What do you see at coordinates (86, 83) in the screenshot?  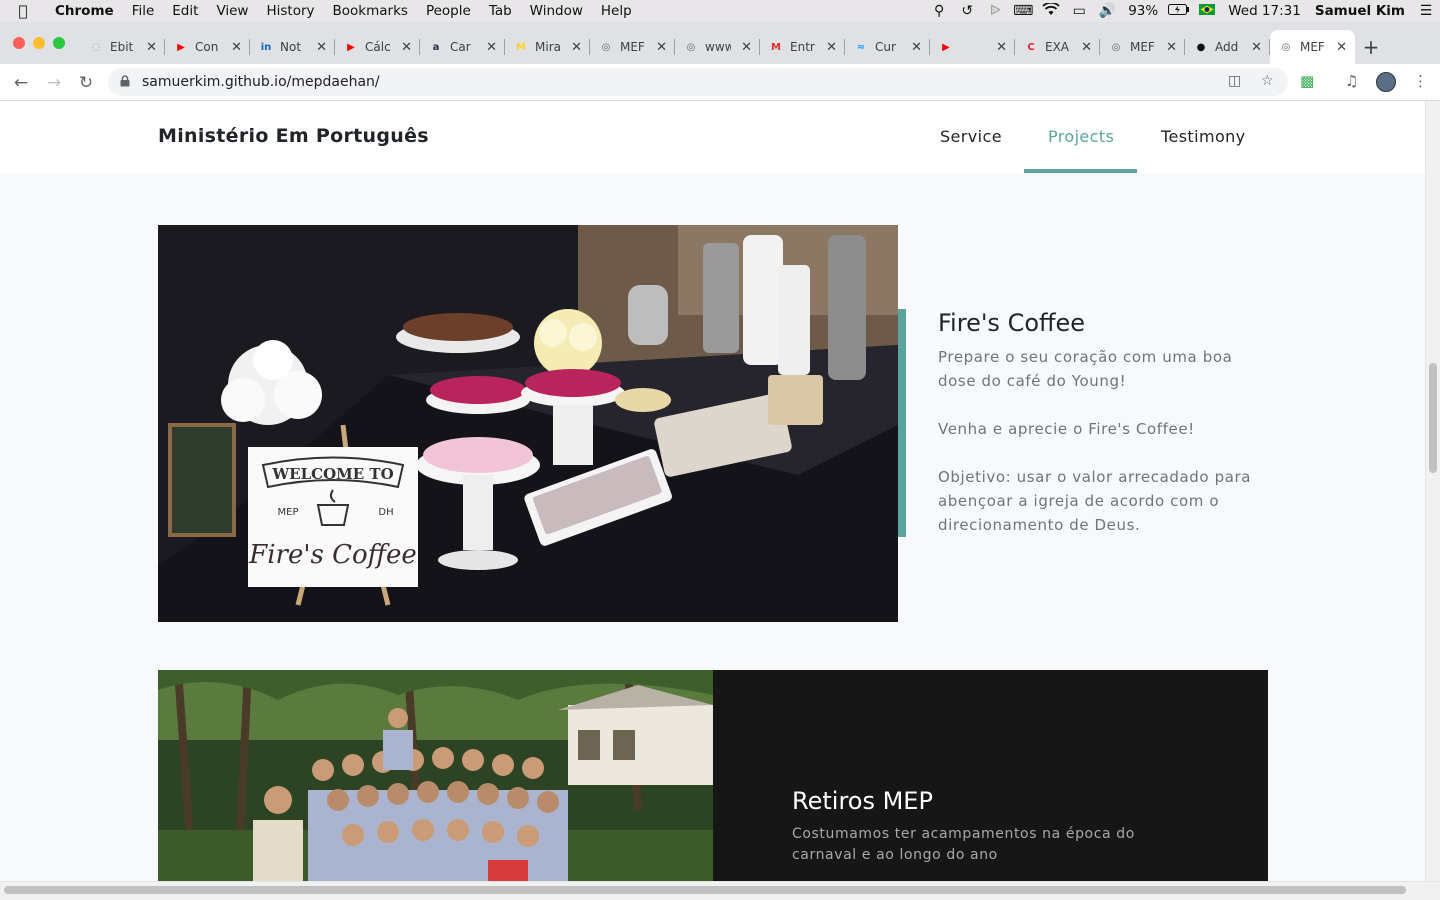 I see `reload-button: ↻` at bounding box center [86, 83].